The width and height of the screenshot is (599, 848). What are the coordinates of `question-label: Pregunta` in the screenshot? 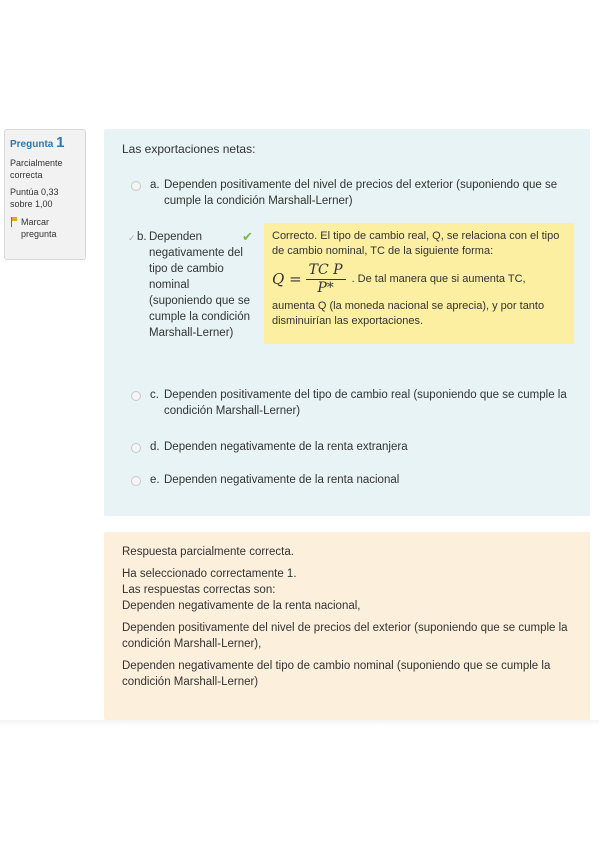 It's located at (32, 144).